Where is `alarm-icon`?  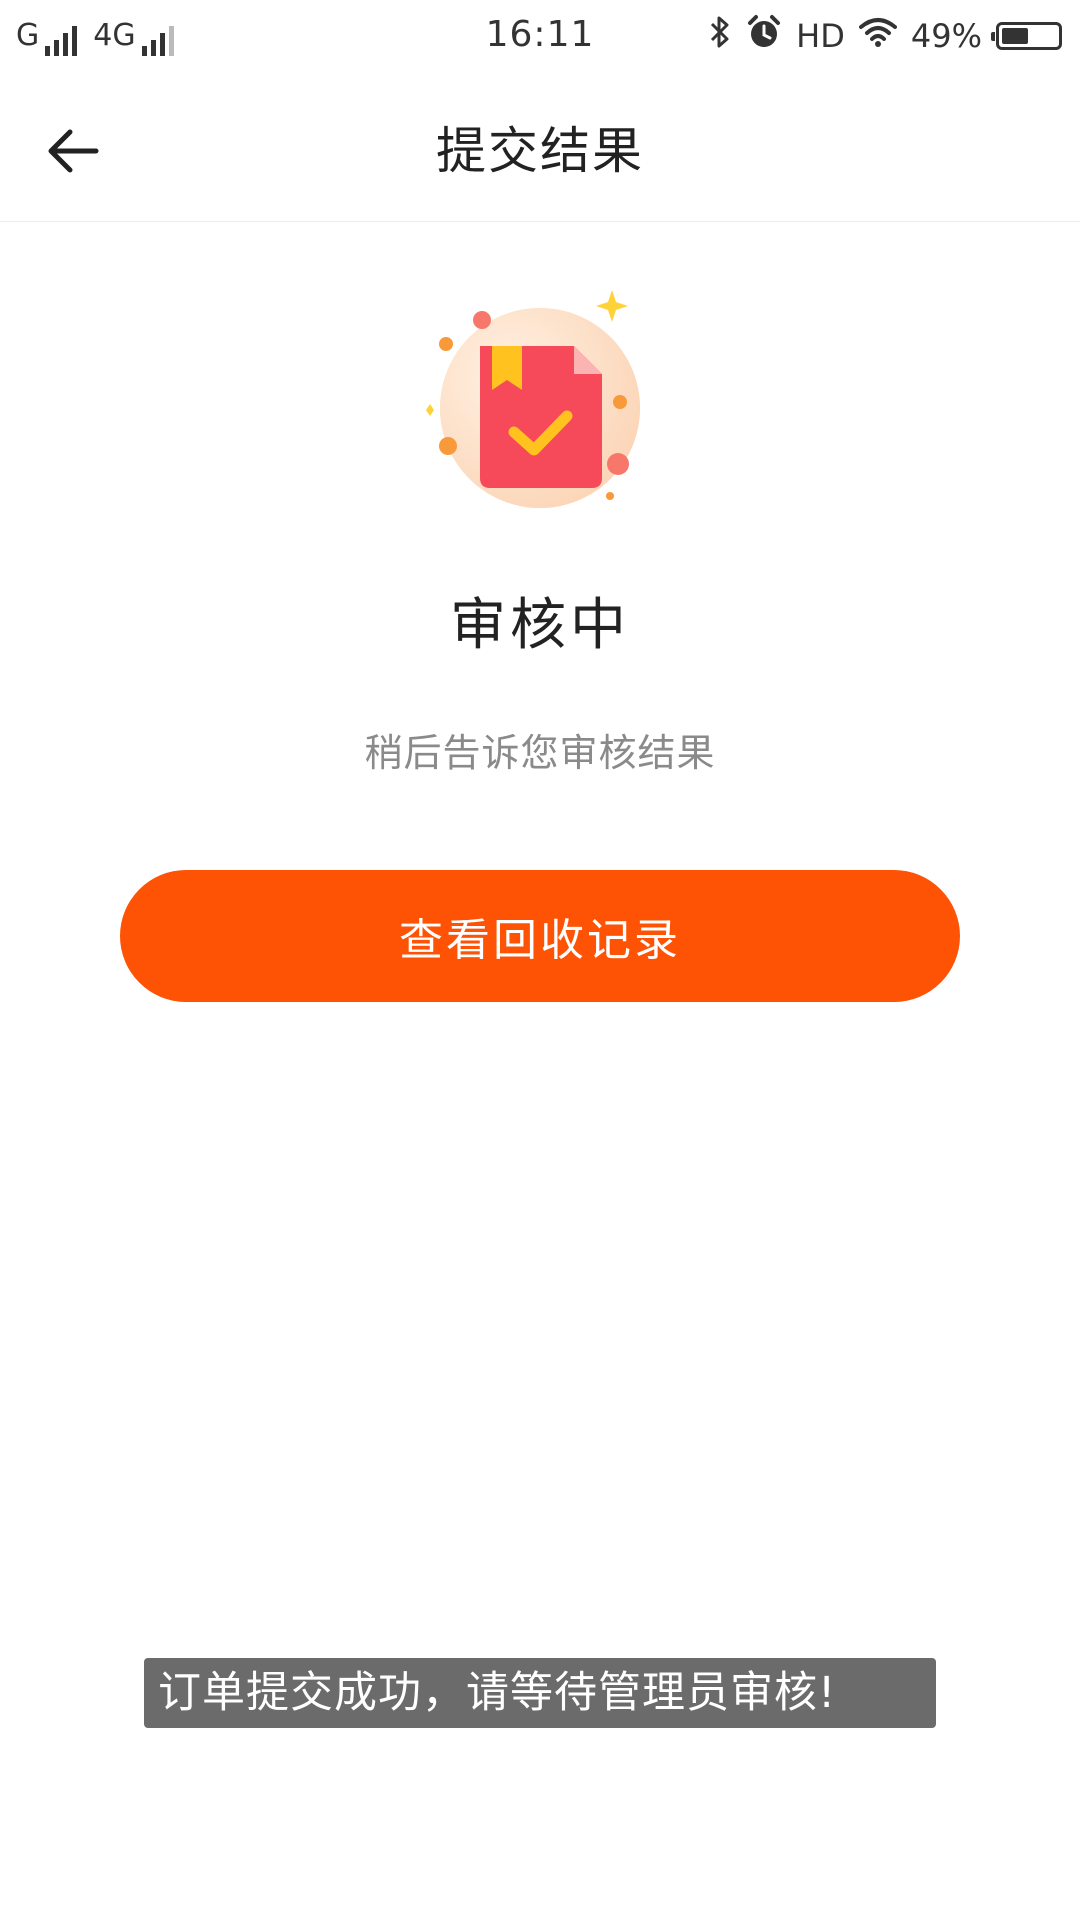 alarm-icon is located at coordinates (764, 36).